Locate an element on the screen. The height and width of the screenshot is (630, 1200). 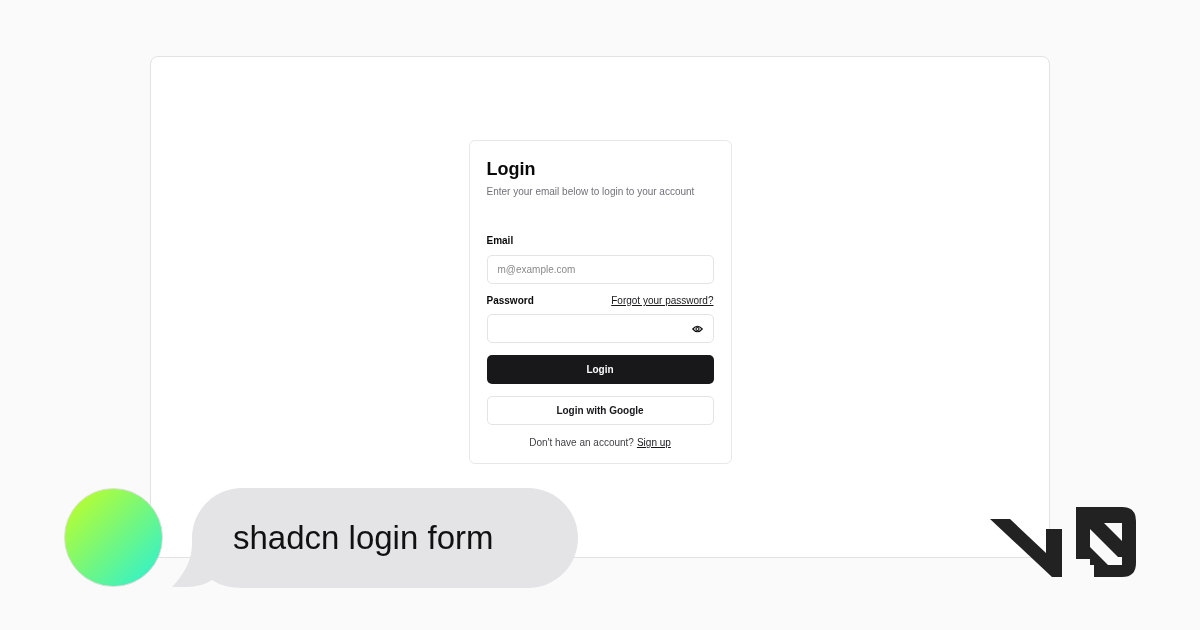
email-label: Email is located at coordinates (500, 240).